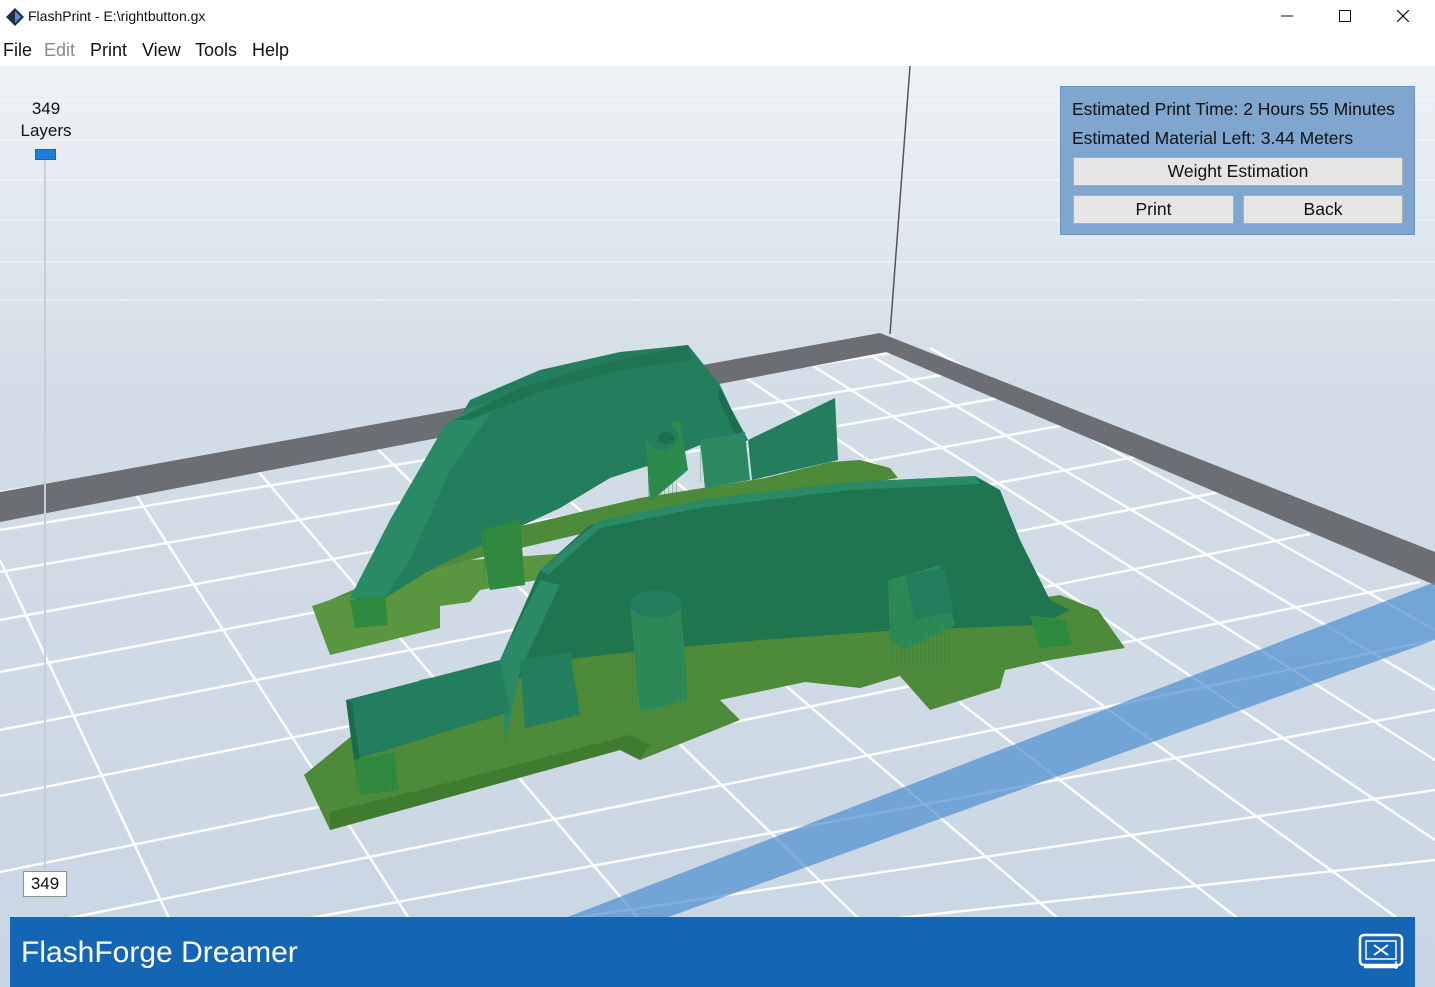 Image resolution: width=1435 pixels, height=987 pixels. What do you see at coordinates (45, 154) in the screenshot?
I see `layer-slider-handle` at bounding box center [45, 154].